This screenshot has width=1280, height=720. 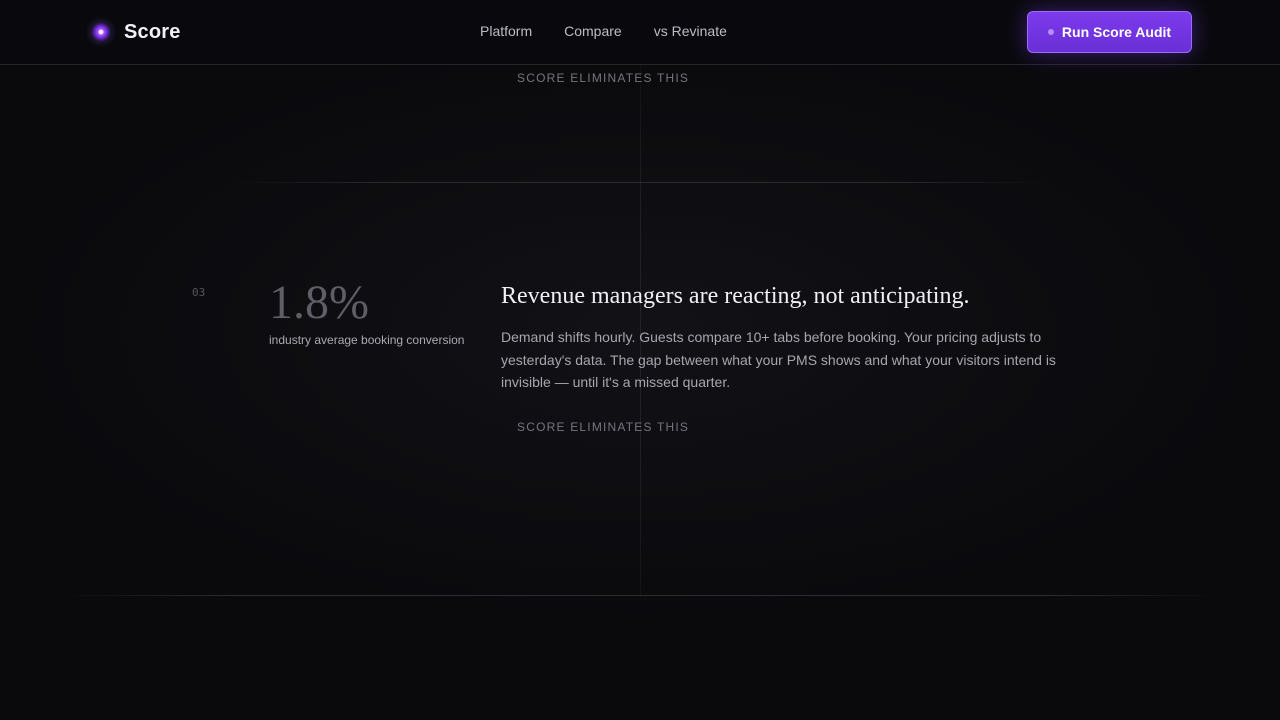 What do you see at coordinates (603, 427) in the screenshot?
I see `score-eliminates-label-bottom: SCORE ELIMINATES THIS` at bounding box center [603, 427].